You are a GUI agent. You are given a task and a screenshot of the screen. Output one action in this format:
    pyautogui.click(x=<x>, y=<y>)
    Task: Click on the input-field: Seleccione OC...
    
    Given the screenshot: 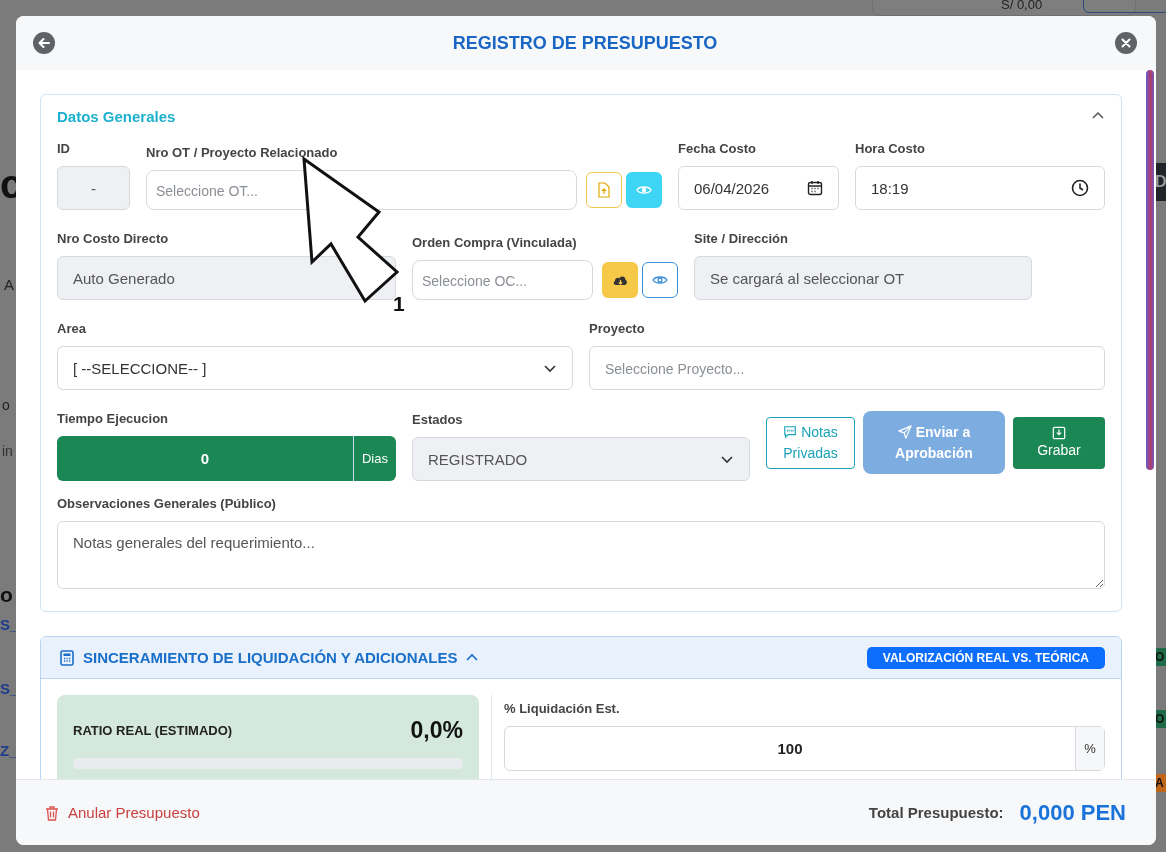 What is the action you would take?
    pyautogui.click(x=502, y=280)
    